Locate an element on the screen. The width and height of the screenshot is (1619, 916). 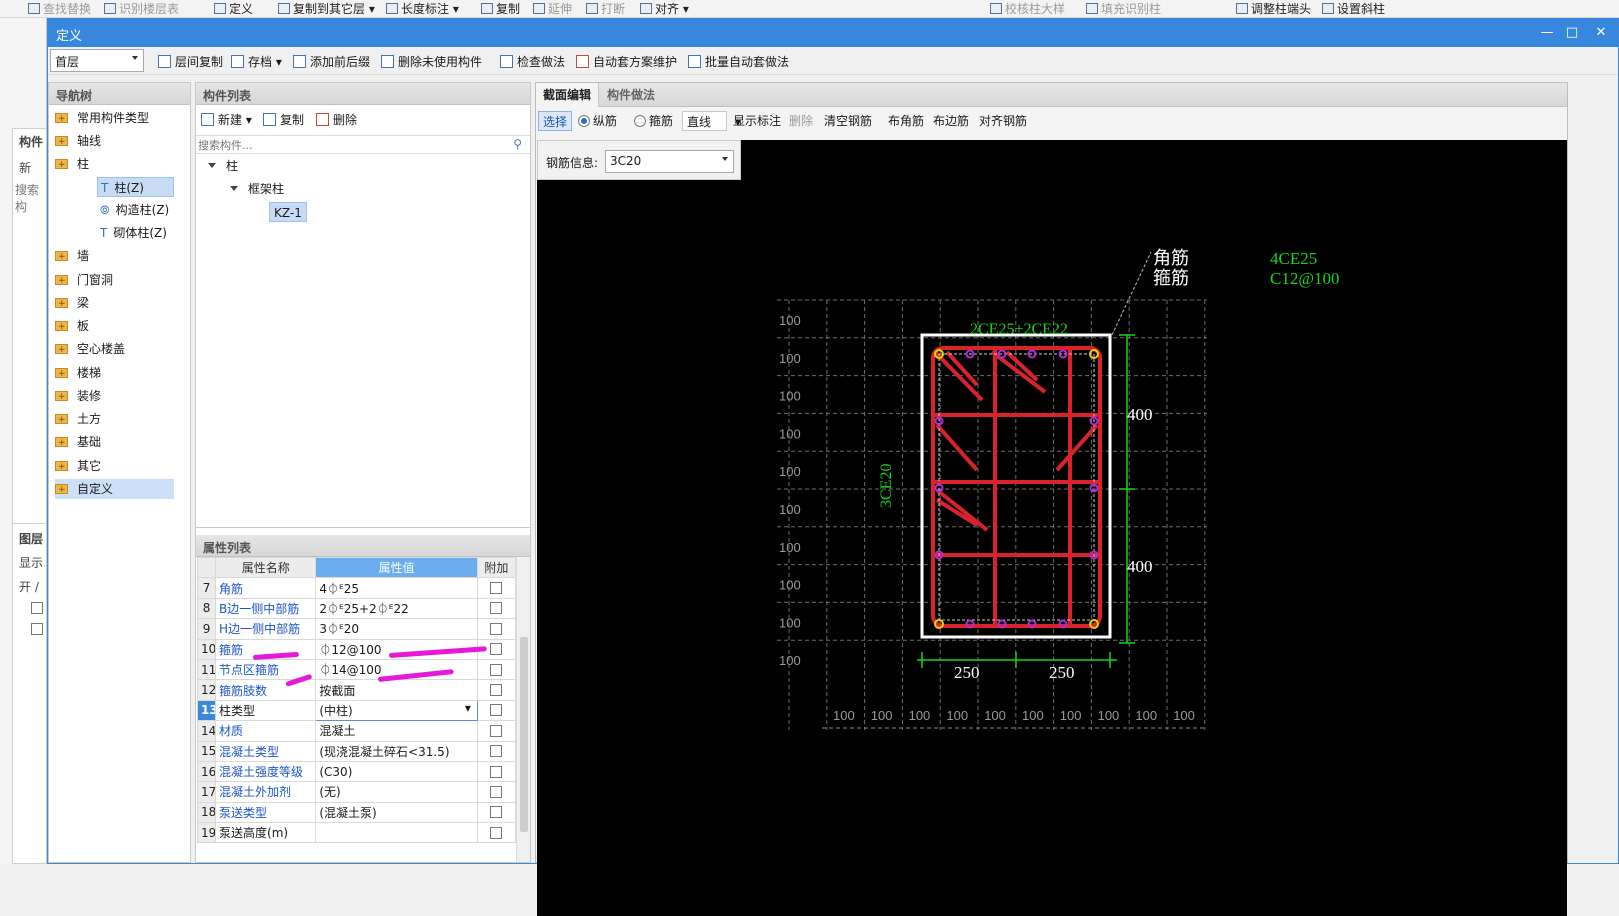
nav-item-wall: 墙 is located at coordinates (72, 256).